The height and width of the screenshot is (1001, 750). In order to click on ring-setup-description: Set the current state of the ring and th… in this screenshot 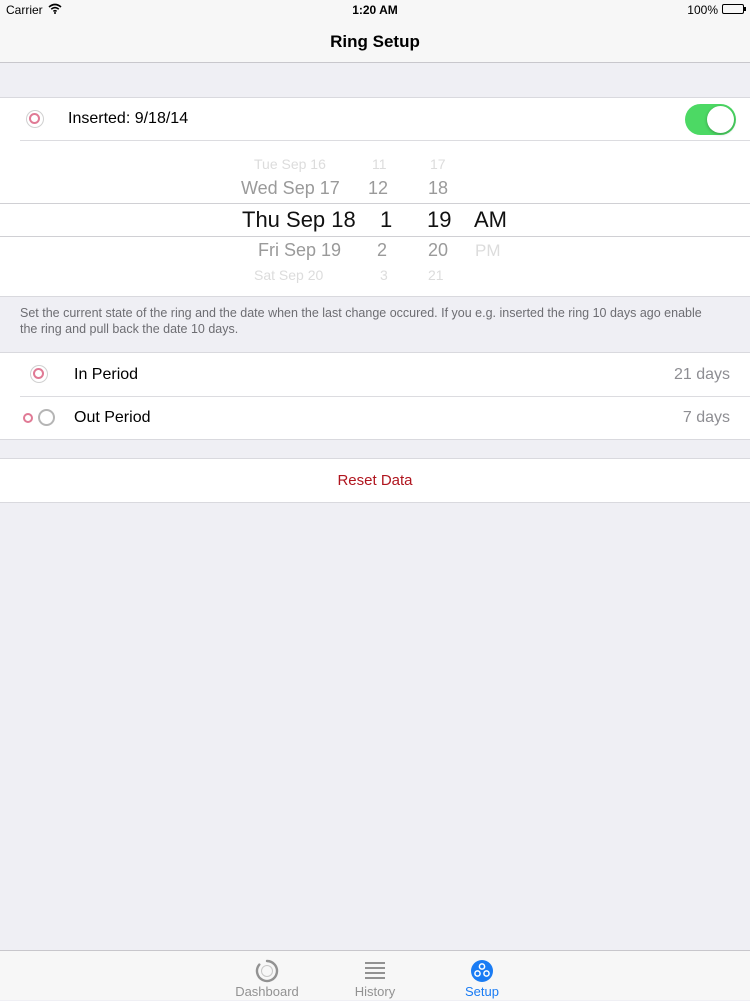, I will do `click(361, 321)`.